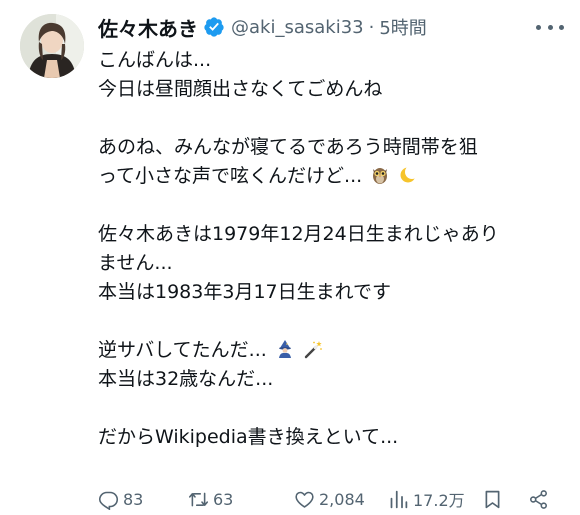 Image resolution: width=580 pixels, height=515 pixels. I want to click on retweet-count: 63, so click(223, 499).